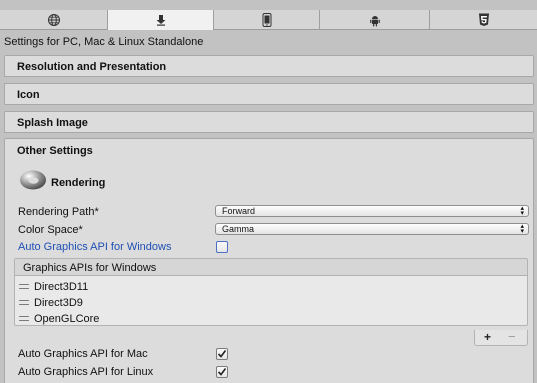 The width and height of the screenshot is (537, 383). What do you see at coordinates (104, 42) in the screenshot?
I see `page-title: Settings for PC, Mac & Linux Standalone` at bounding box center [104, 42].